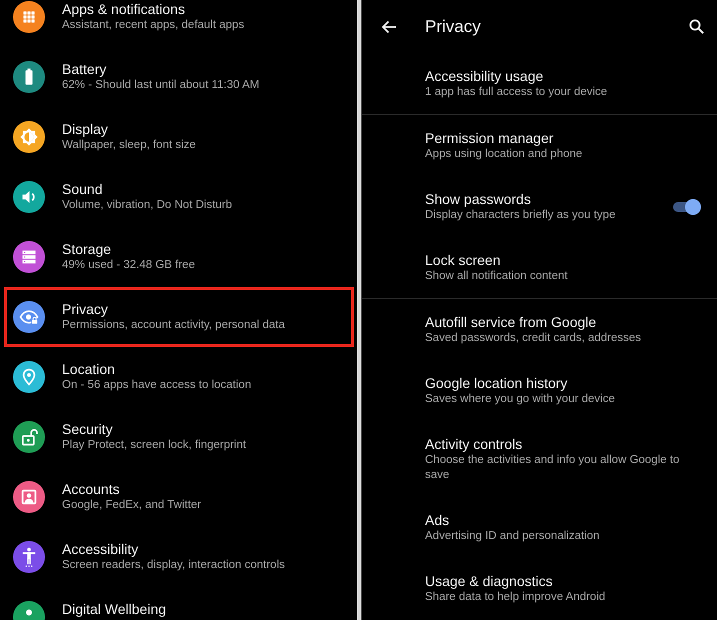 This screenshot has height=620, width=717. What do you see at coordinates (539, 267) in the screenshot?
I see `settings-item: Lock screen Show all notification content` at bounding box center [539, 267].